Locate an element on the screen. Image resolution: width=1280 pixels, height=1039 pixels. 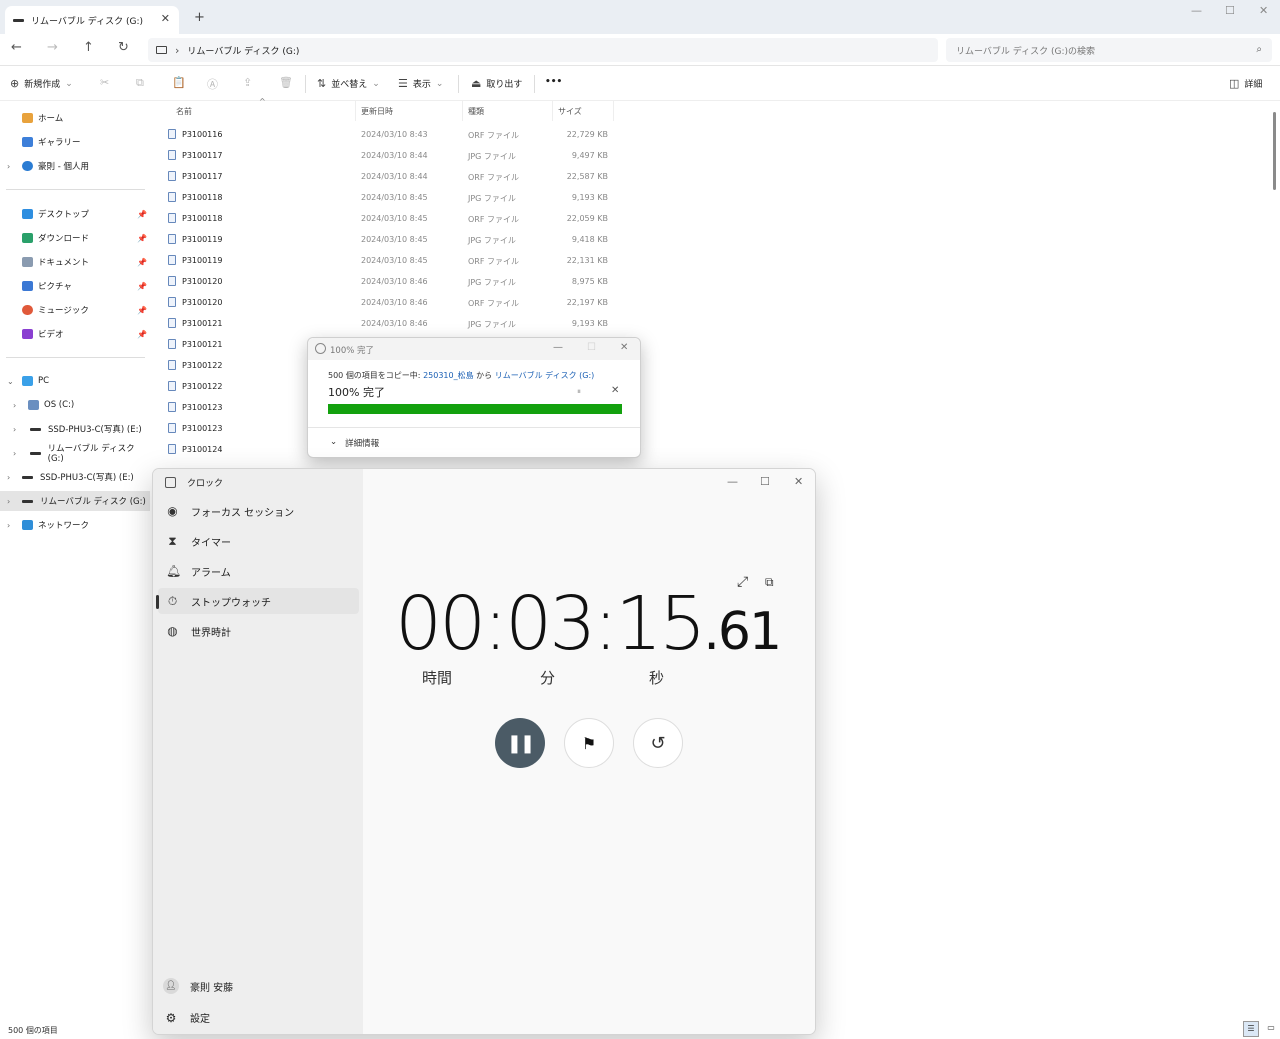
sidebar-item-onedrive: › 豪則 - 個人用 is located at coordinates (75, 166).